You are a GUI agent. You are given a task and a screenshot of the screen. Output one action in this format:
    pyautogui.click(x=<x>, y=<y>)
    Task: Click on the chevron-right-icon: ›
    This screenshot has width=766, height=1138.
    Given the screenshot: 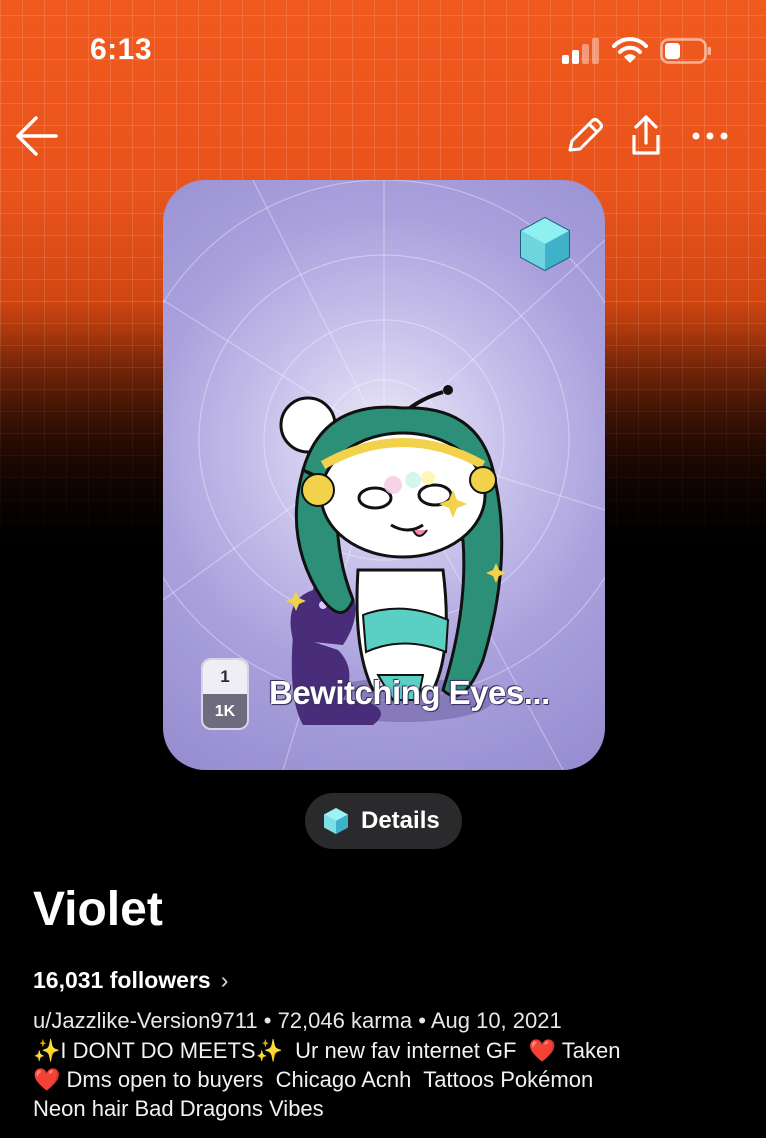 What is the action you would take?
    pyautogui.click(x=224, y=980)
    